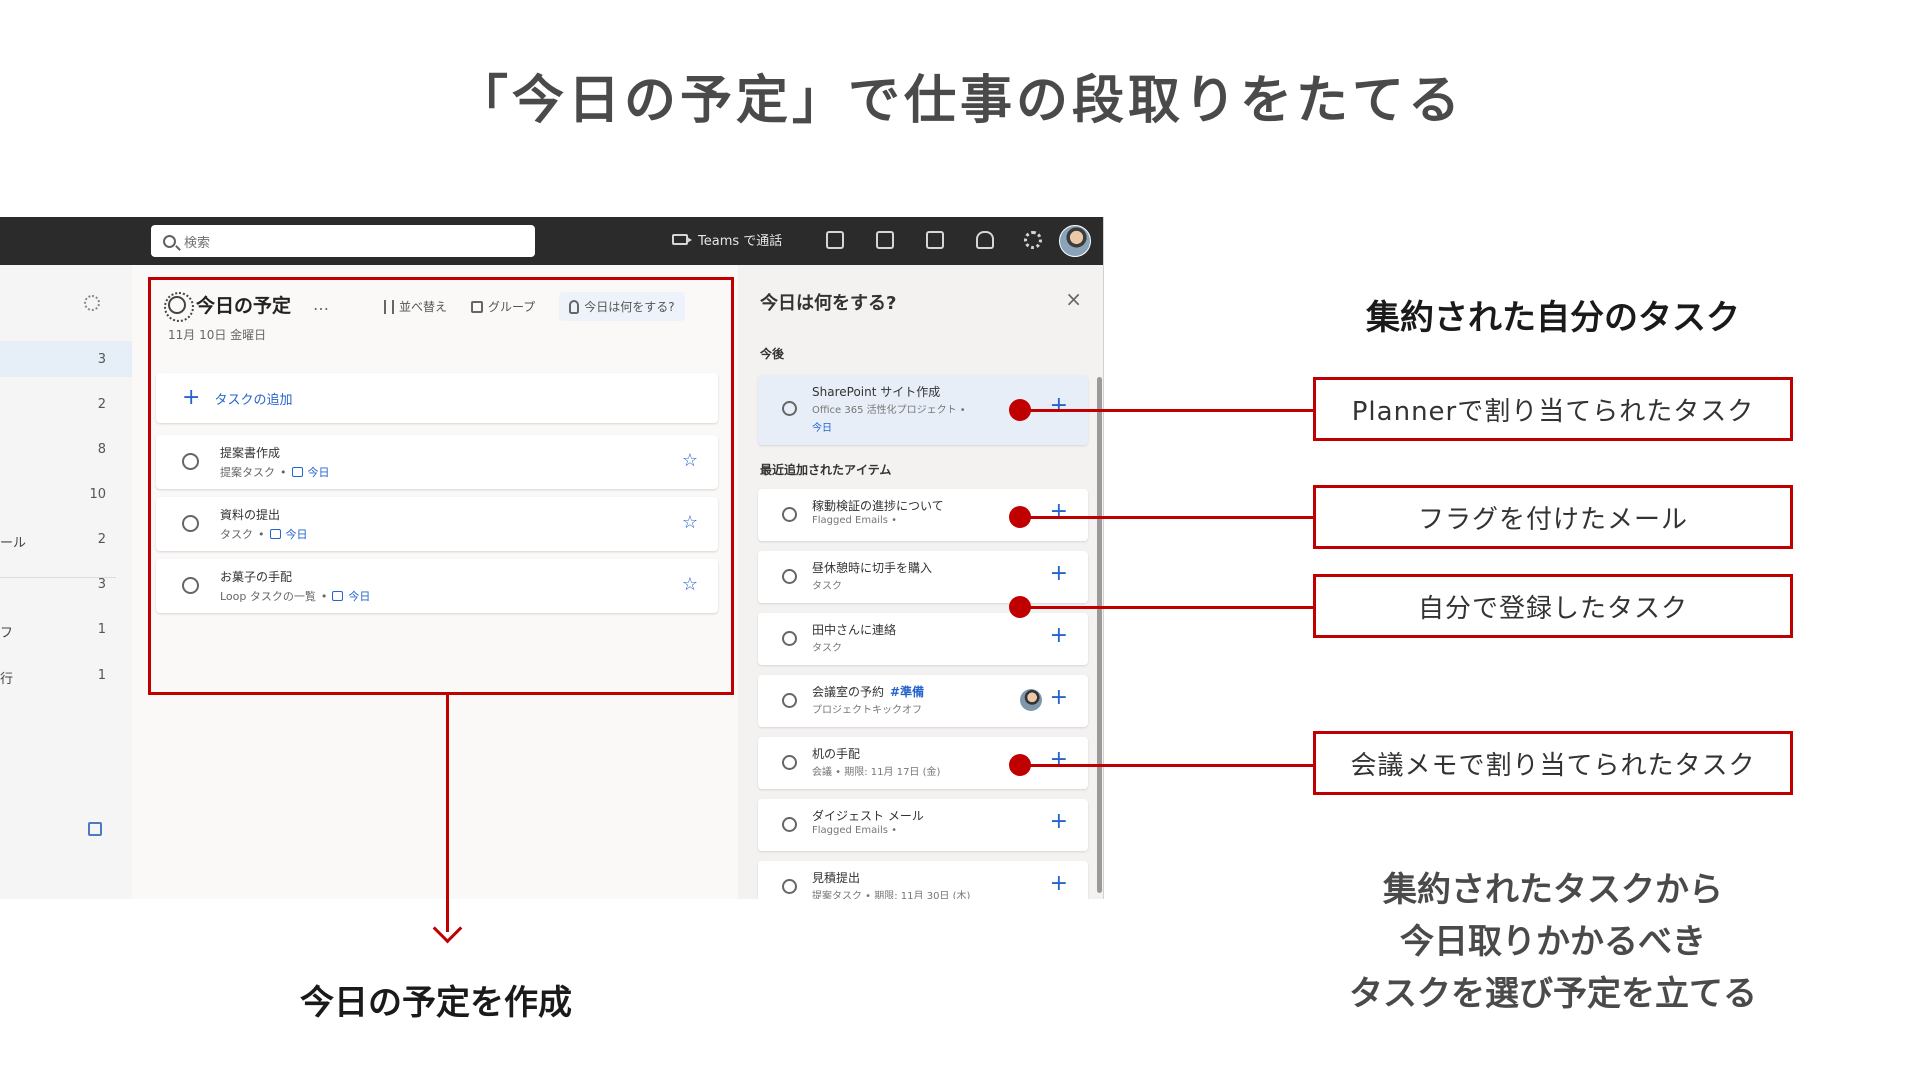 The image size is (1920, 1079). What do you see at coordinates (923, 880) in the screenshot?
I see `suggestion-item: 見積提出 提案タスク • 期限: 11月 30日 (木) +` at bounding box center [923, 880].